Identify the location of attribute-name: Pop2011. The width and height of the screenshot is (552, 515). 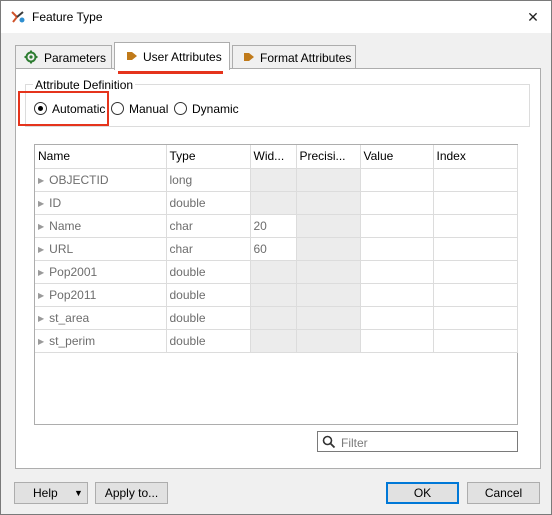
(73, 294).